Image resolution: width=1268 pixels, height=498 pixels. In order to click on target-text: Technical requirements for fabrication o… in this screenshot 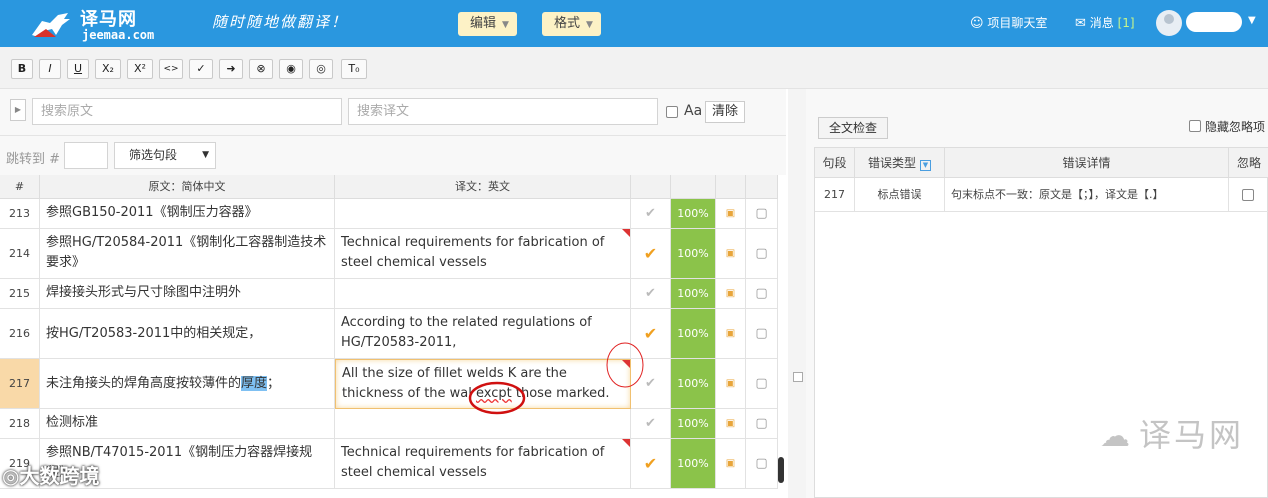, I will do `click(473, 252)`.